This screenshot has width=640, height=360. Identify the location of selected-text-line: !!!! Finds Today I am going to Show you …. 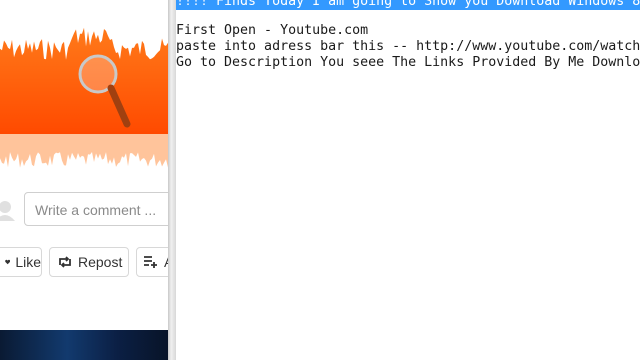
(408, 5).